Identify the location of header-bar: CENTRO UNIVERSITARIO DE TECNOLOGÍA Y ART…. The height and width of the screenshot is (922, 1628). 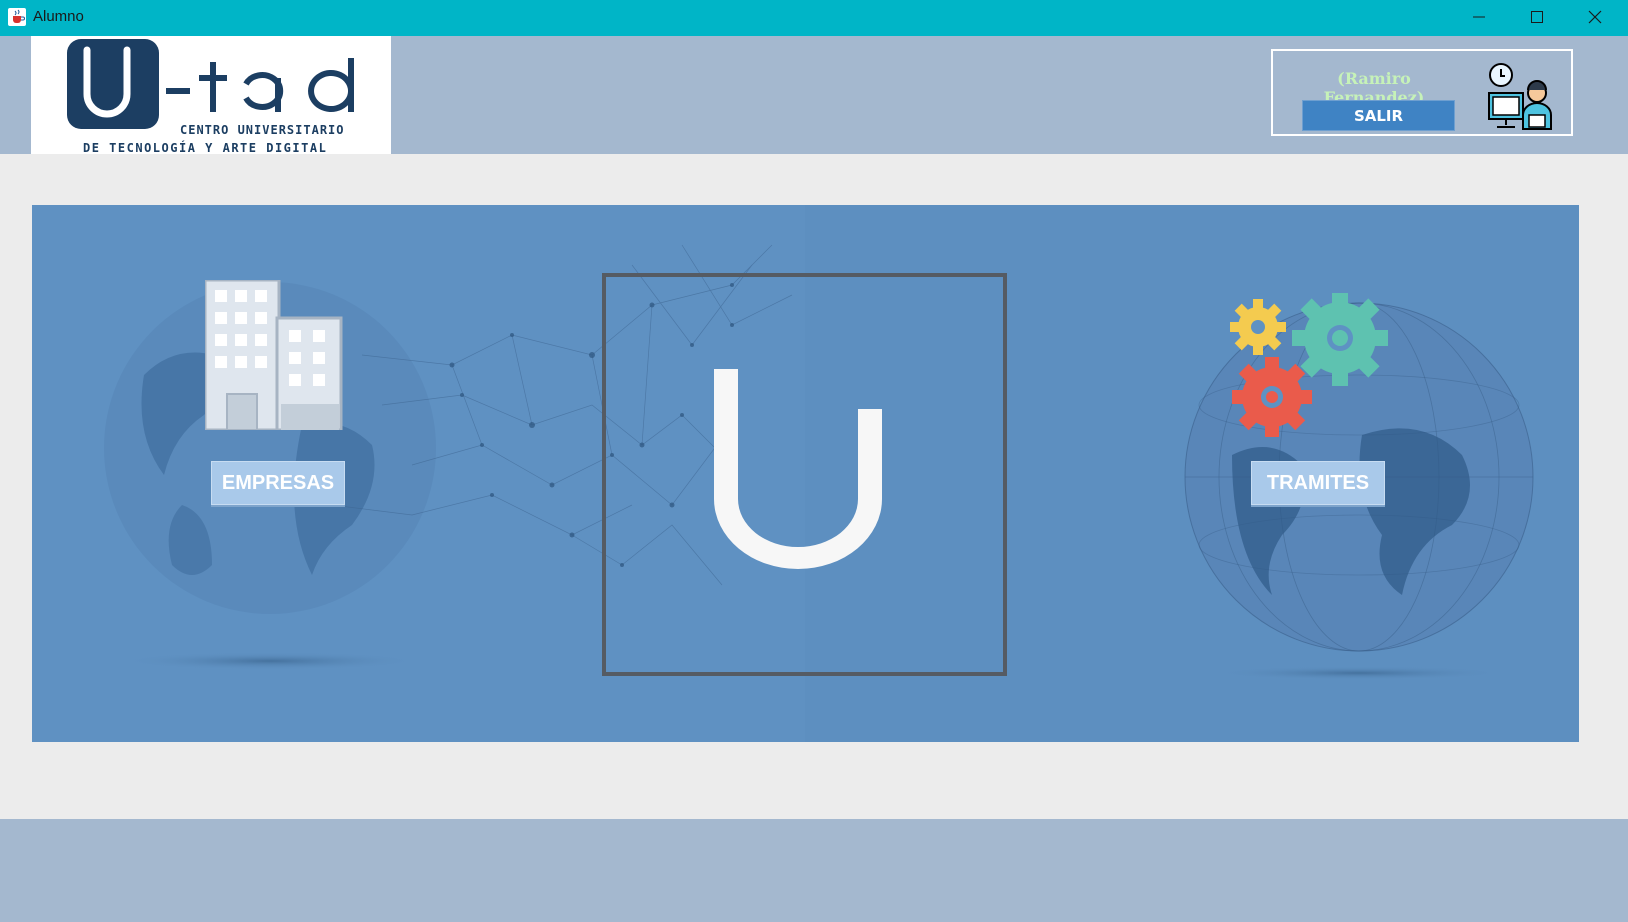
(814, 95).